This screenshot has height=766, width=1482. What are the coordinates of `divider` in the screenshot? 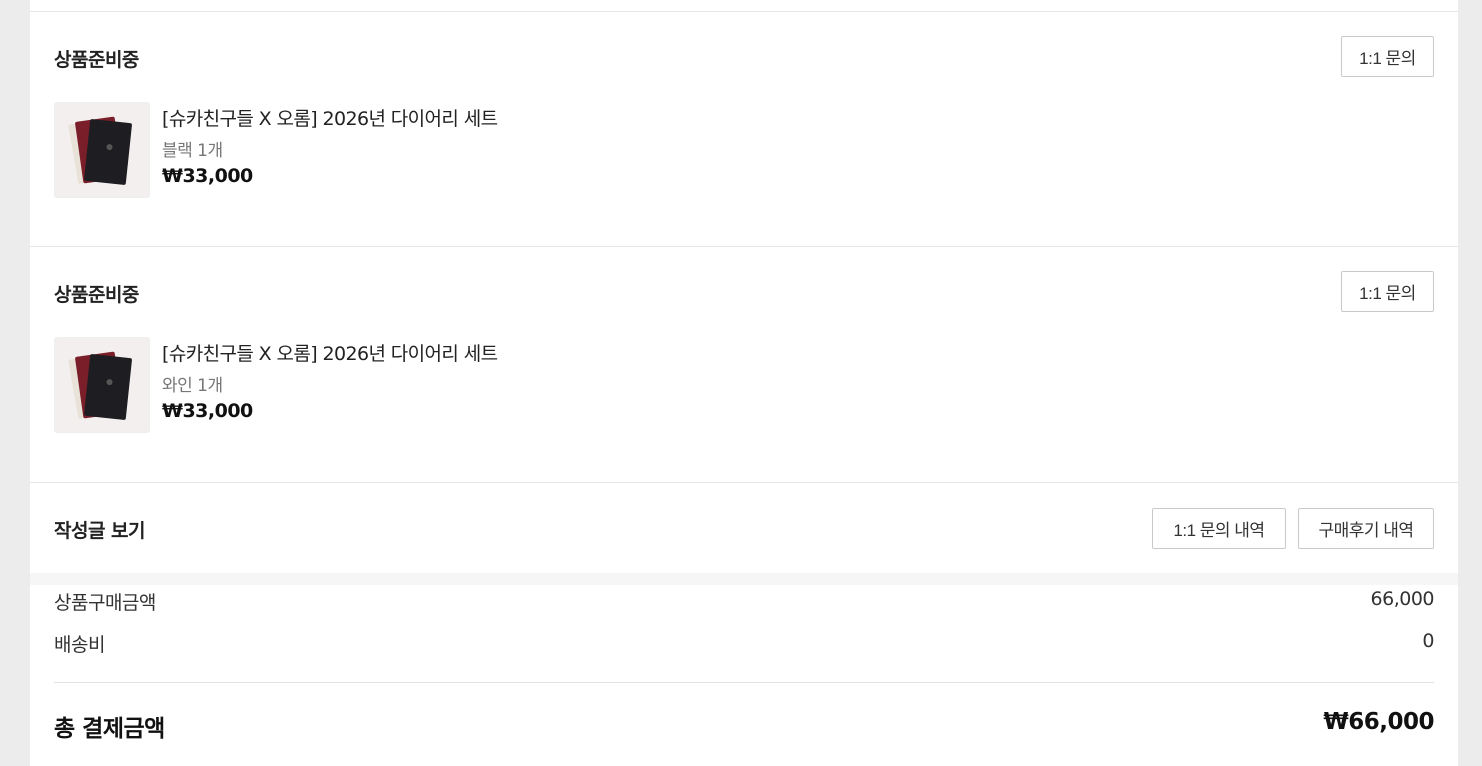 It's located at (744, 682).